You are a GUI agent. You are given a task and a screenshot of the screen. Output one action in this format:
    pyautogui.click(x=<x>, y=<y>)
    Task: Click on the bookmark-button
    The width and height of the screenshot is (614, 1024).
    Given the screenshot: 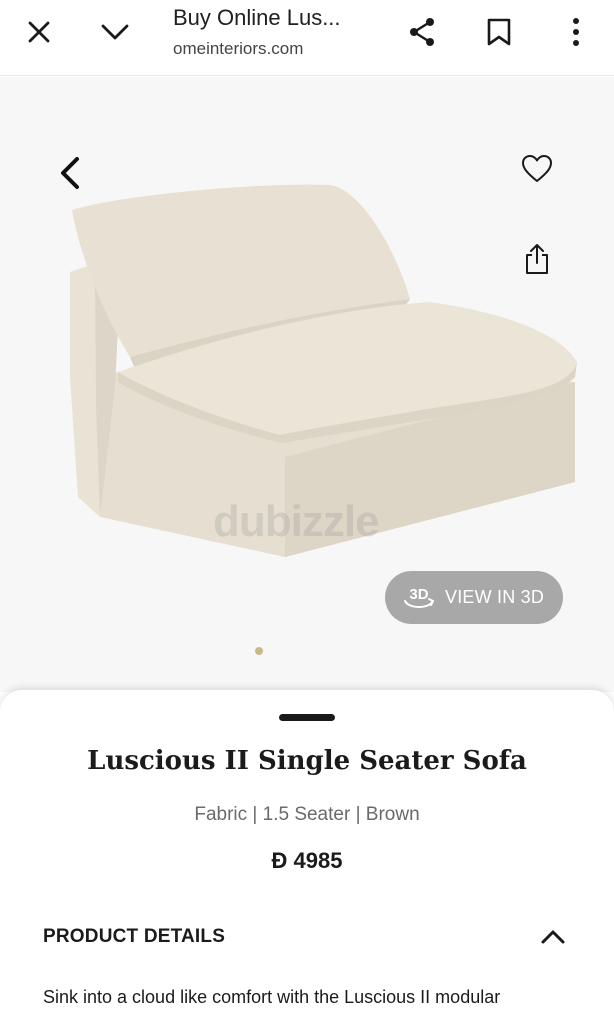 What is the action you would take?
    pyautogui.click(x=499, y=32)
    